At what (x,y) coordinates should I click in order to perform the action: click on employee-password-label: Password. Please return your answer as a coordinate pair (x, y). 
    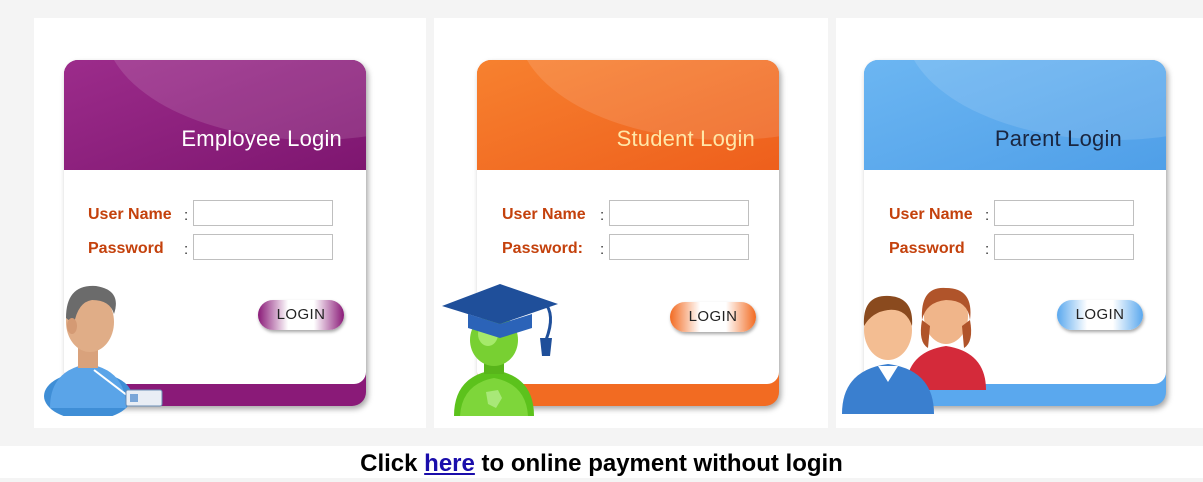
    Looking at the image, I should click on (126, 248).